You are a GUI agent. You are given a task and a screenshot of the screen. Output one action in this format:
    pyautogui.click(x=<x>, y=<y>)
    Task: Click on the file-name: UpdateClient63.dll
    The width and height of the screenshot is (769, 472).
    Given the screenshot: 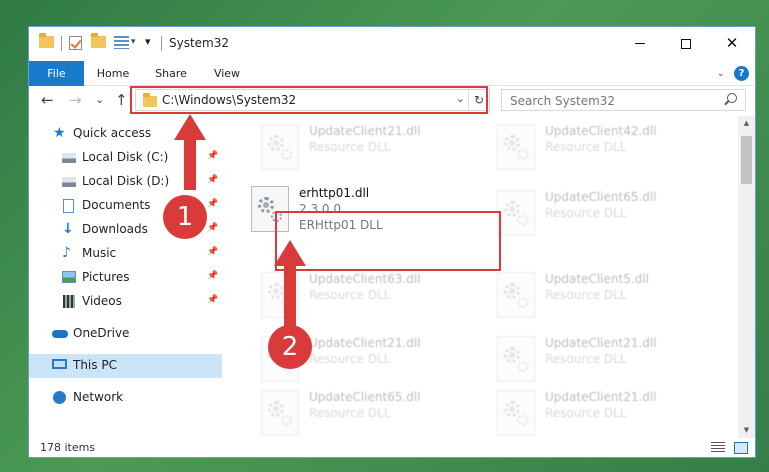 What is the action you would take?
    pyautogui.click(x=365, y=279)
    